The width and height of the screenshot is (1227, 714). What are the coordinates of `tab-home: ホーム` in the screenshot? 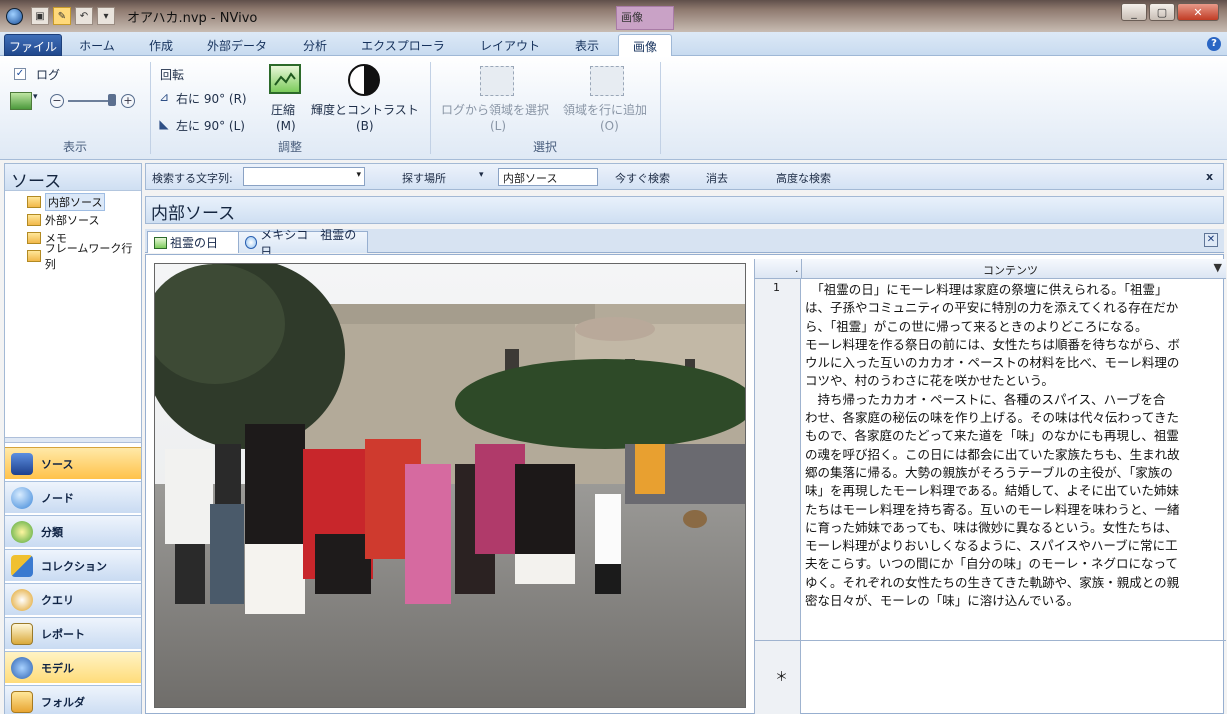 It's located at (97, 45).